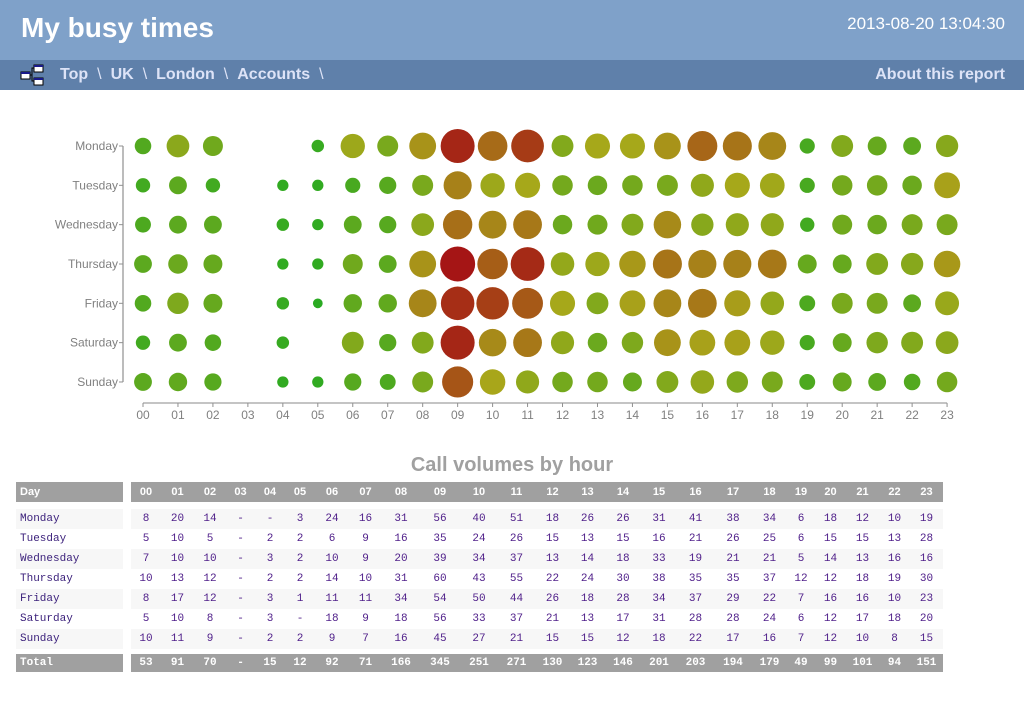 This screenshot has width=1024, height=702. Describe the element at coordinates (894, 663) in the screenshot. I see `table-cell: 94` at that location.